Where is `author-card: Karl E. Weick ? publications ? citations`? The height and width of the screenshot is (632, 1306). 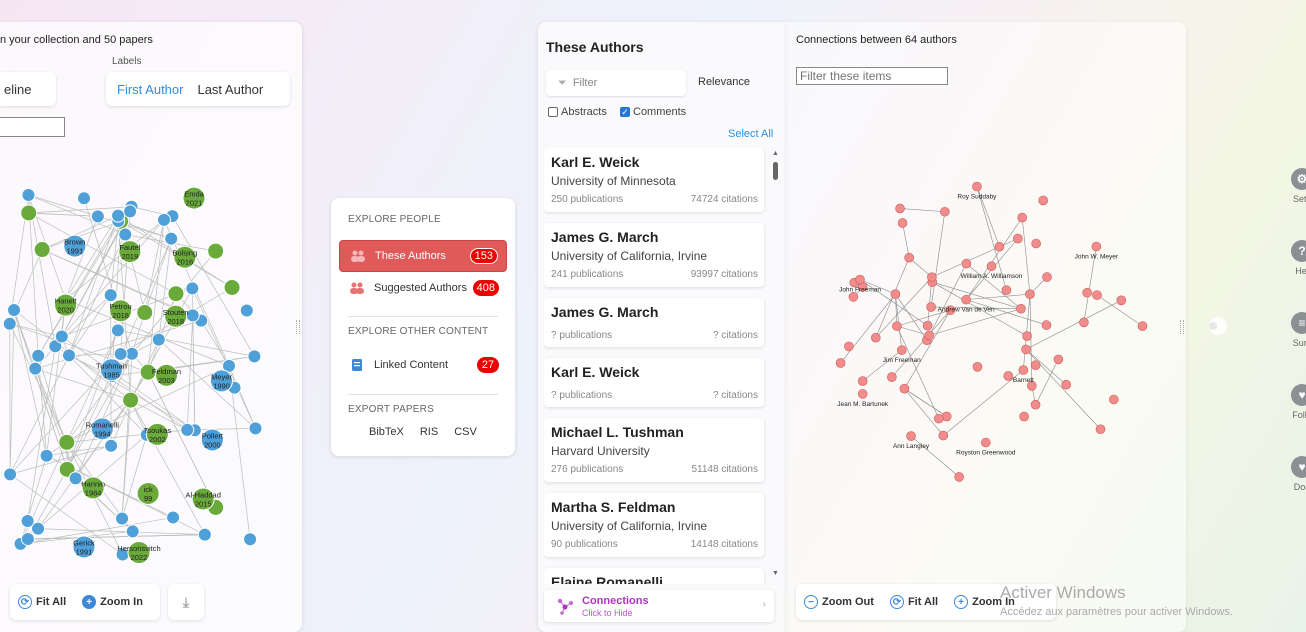
author-card: Karl E. Weick ? publications ? citations is located at coordinates (654, 382).